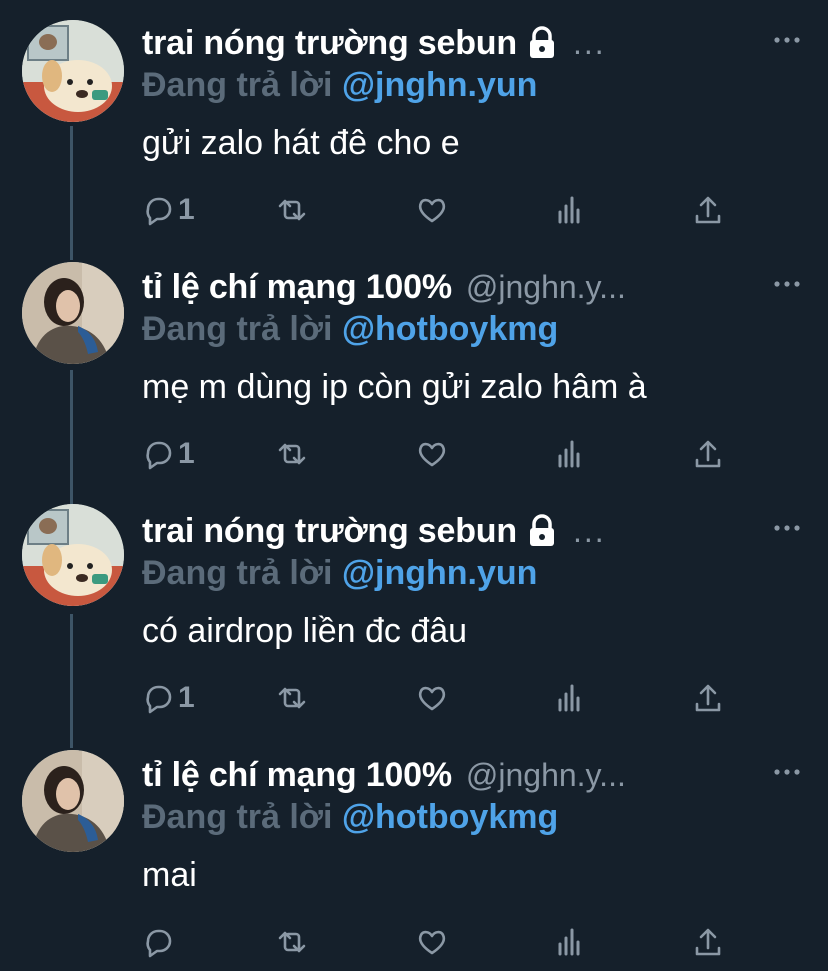 The height and width of the screenshot is (971, 828). What do you see at coordinates (394, 387) in the screenshot?
I see `tweet-text: mẹ m dùng ip còn gửi zalo hâm à` at bounding box center [394, 387].